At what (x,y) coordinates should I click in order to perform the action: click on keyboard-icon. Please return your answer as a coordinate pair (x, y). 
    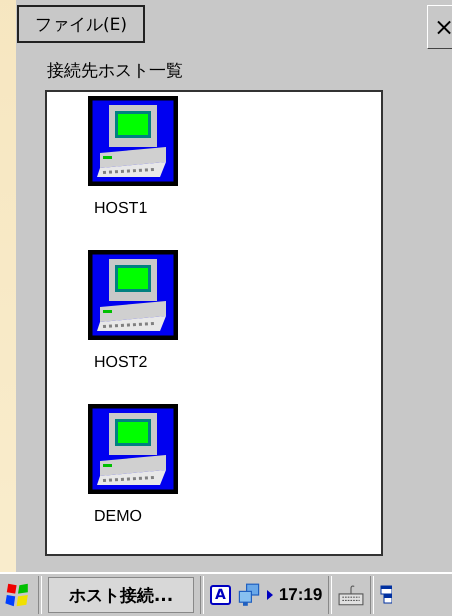
    Looking at the image, I should click on (351, 595).